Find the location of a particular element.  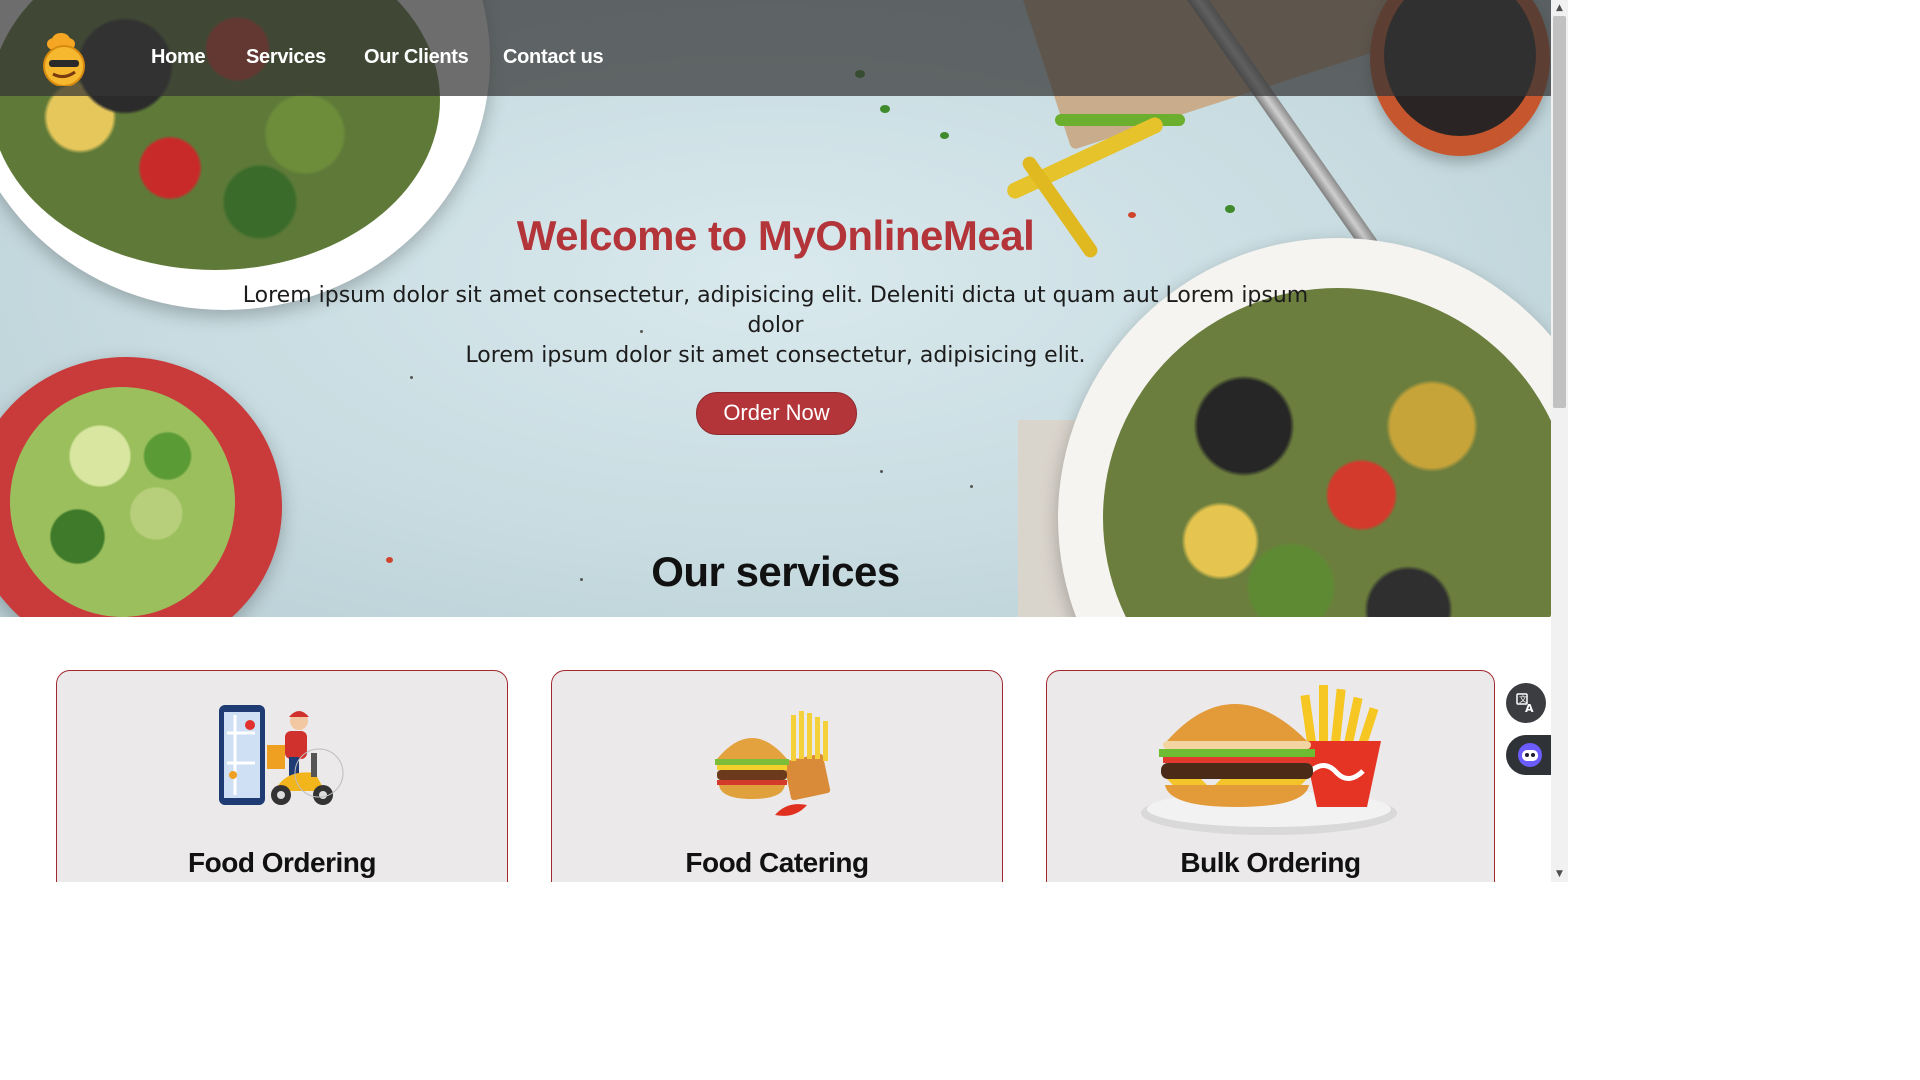

burger-fries-icon is located at coordinates (777, 768).